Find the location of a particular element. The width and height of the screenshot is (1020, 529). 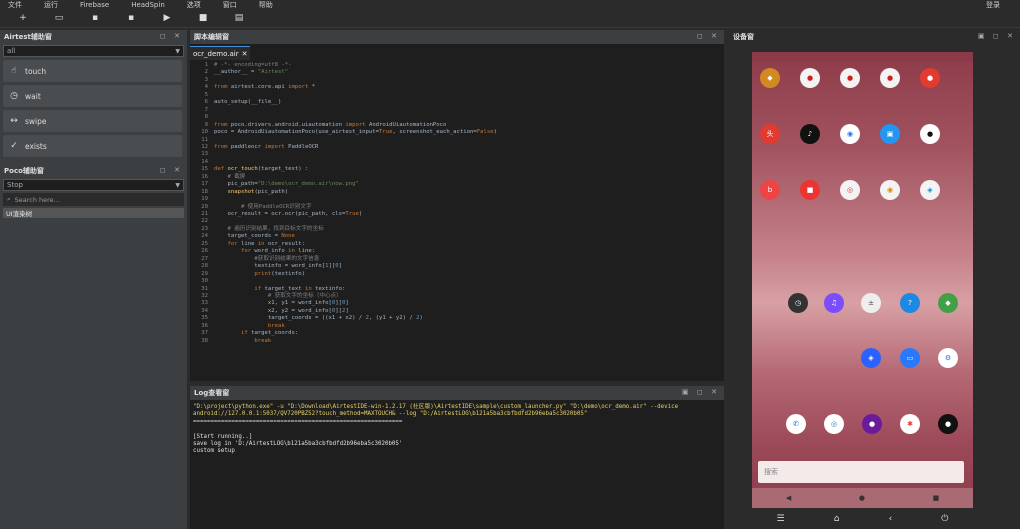

app-icon: 头 is located at coordinates (770, 134).